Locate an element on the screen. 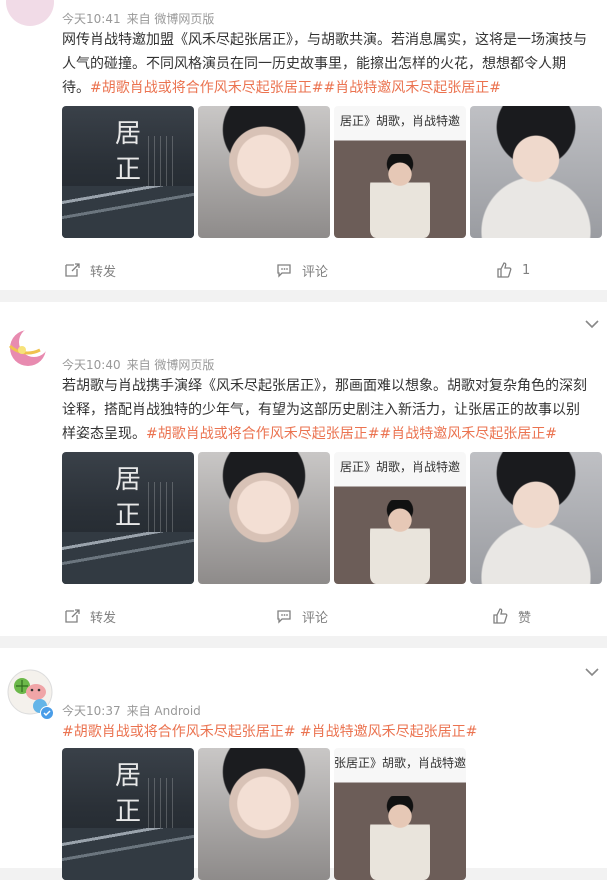 The image size is (607, 880). post-source: 来自 Android is located at coordinates (163, 711).